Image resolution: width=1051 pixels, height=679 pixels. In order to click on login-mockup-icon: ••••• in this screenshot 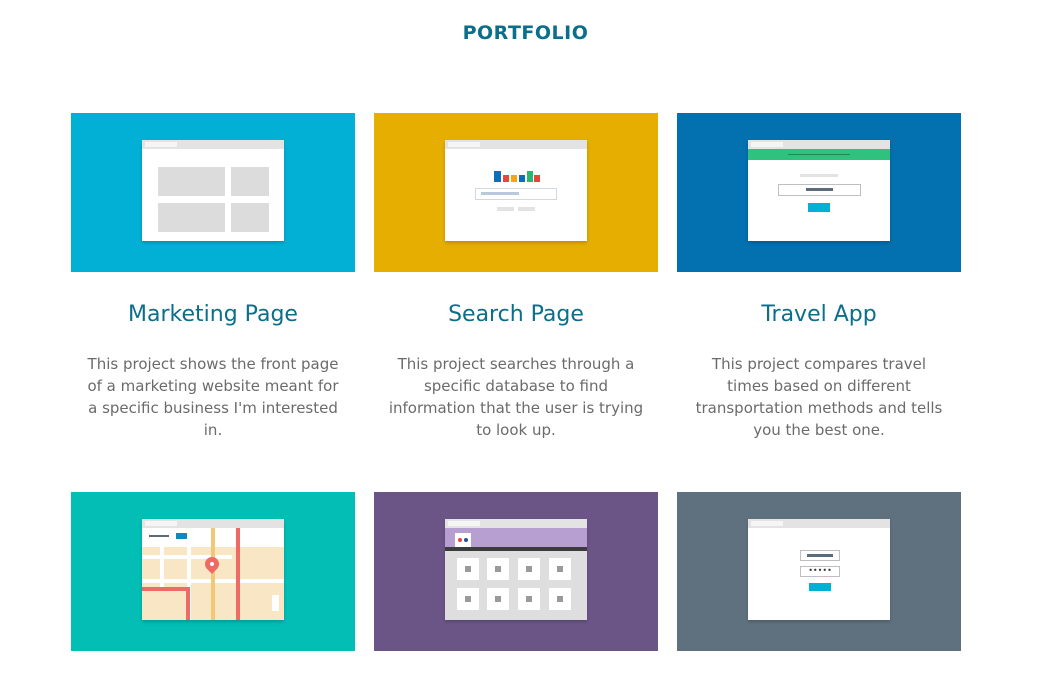, I will do `click(819, 569)`.